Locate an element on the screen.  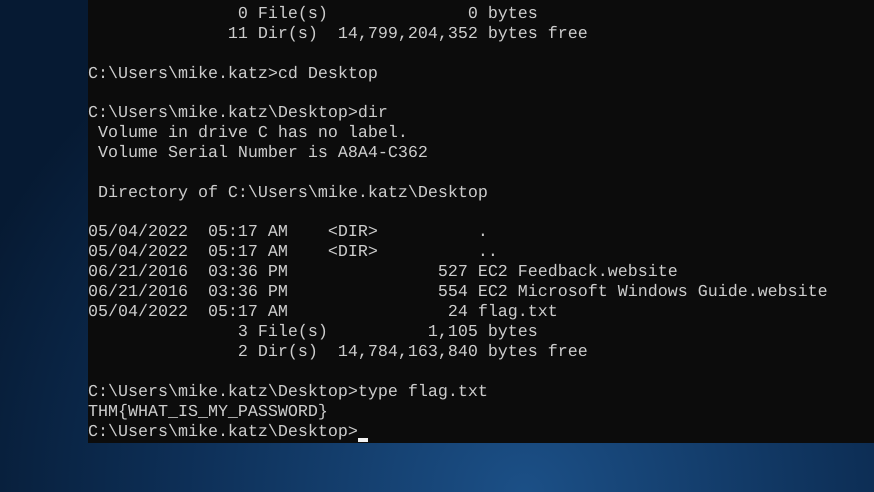
terminal-line: 06/21/2016 03:36 PM 527 EC2 Feedback.website is located at coordinates (383, 273).